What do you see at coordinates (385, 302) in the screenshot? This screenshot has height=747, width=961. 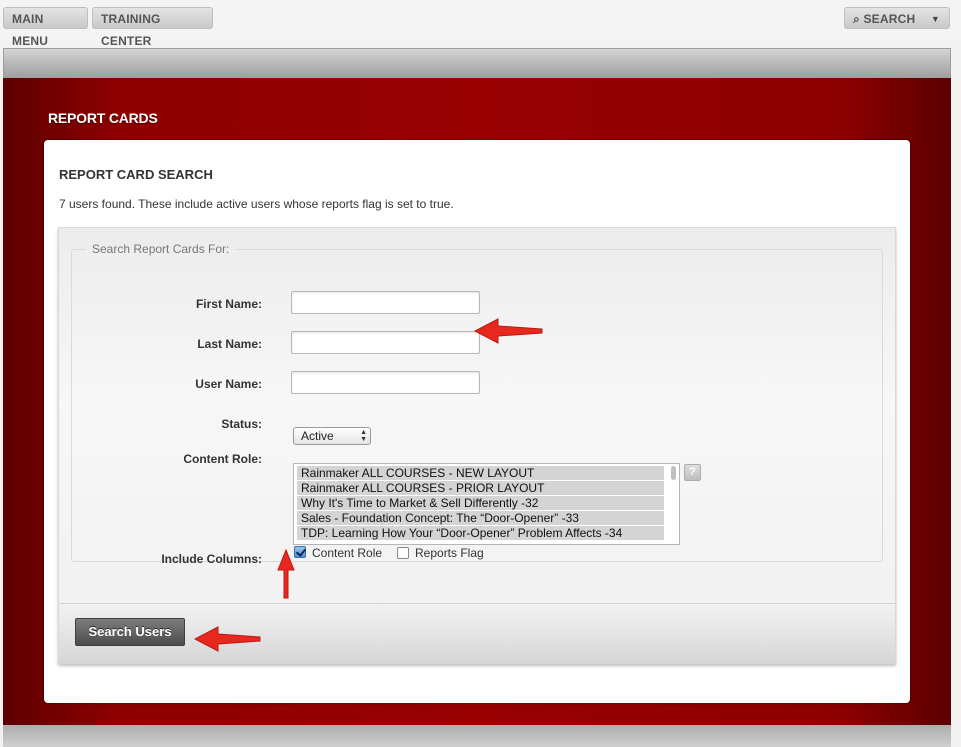 I see `first-name-input` at bounding box center [385, 302].